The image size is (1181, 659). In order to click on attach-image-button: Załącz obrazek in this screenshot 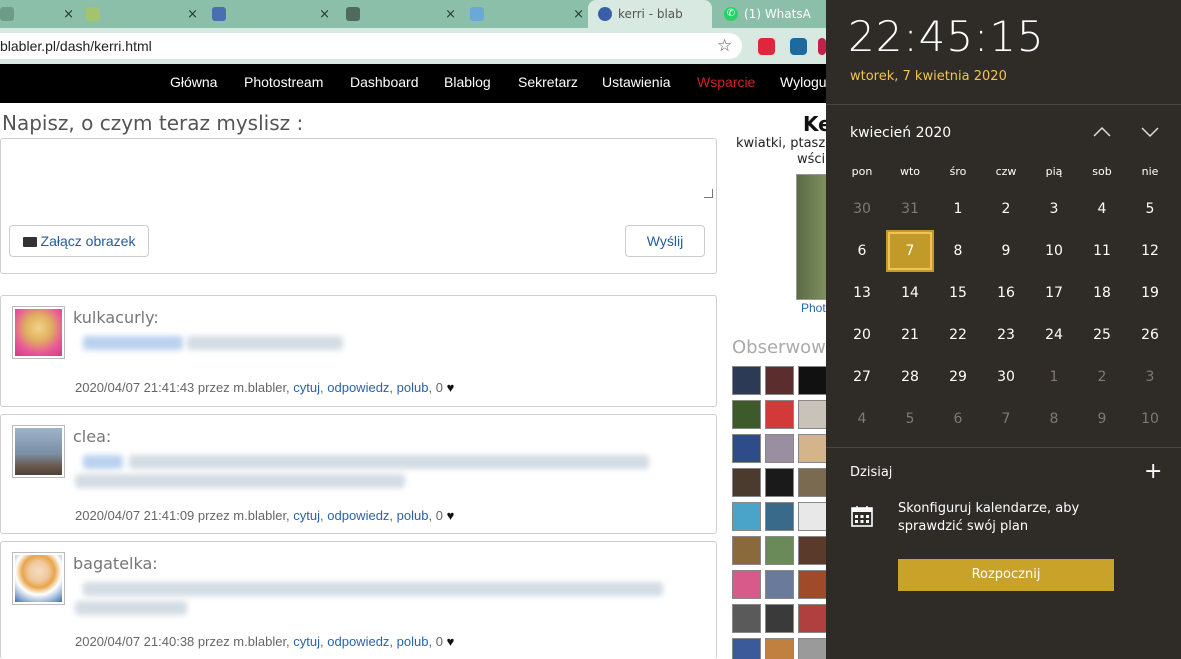, I will do `click(79, 241)`.